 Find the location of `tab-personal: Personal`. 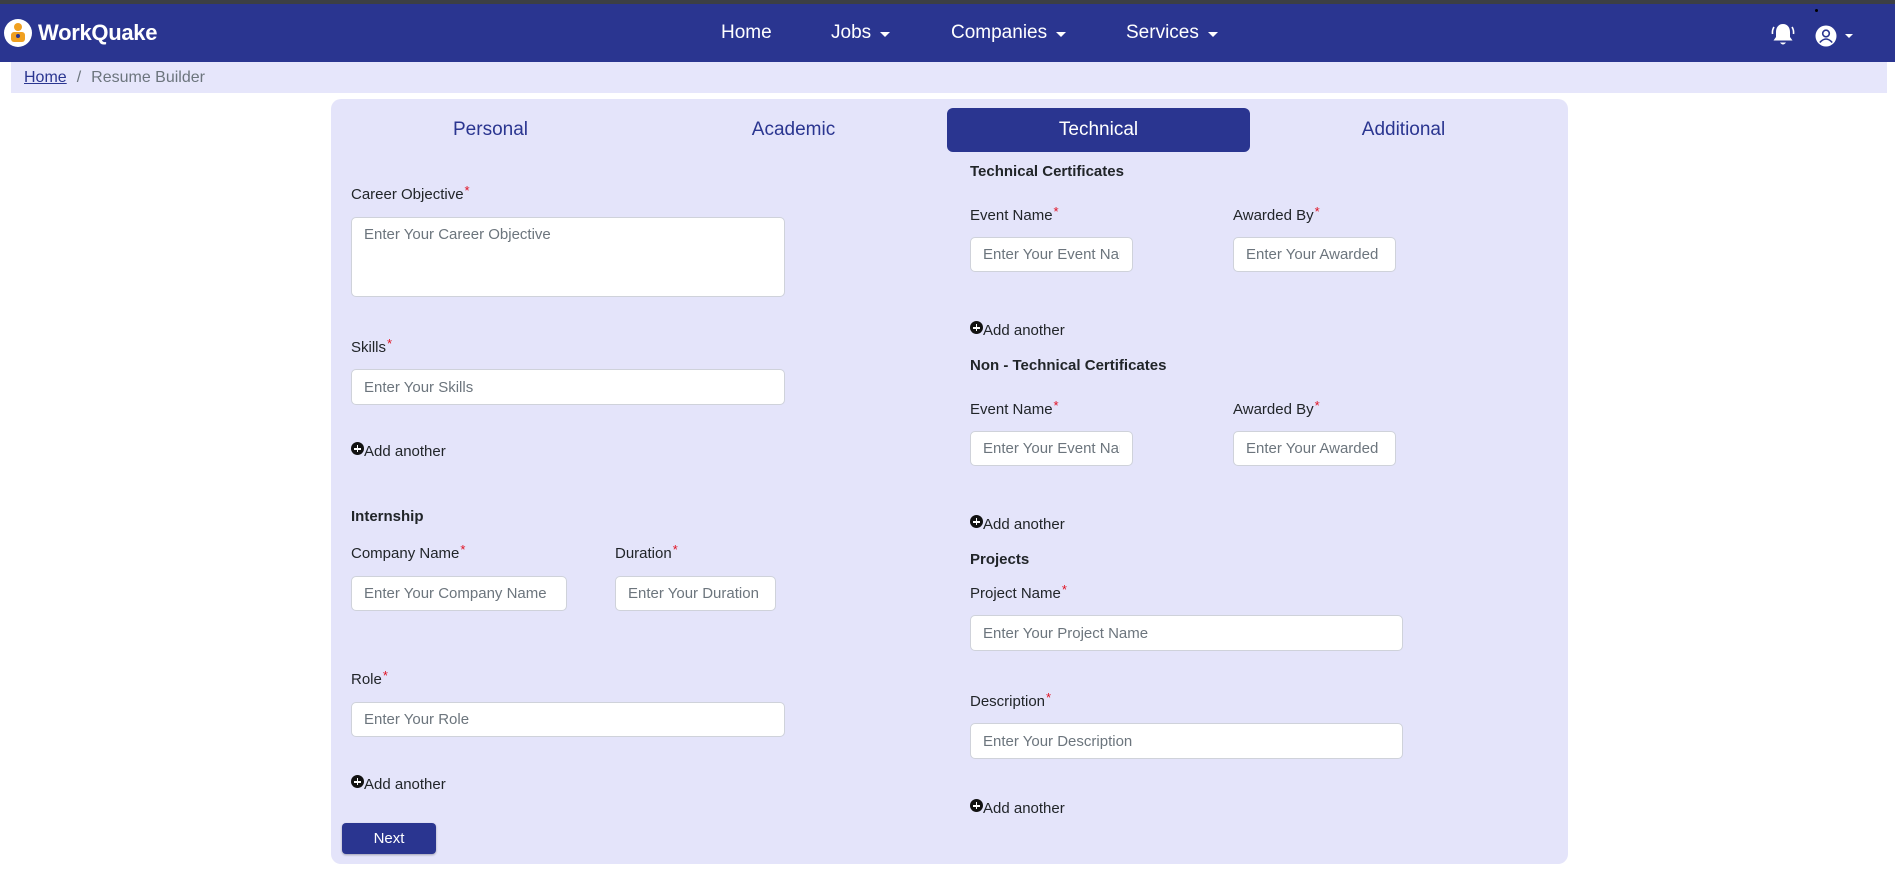

tab-personal: Personal is located at coordinates (490, 130).